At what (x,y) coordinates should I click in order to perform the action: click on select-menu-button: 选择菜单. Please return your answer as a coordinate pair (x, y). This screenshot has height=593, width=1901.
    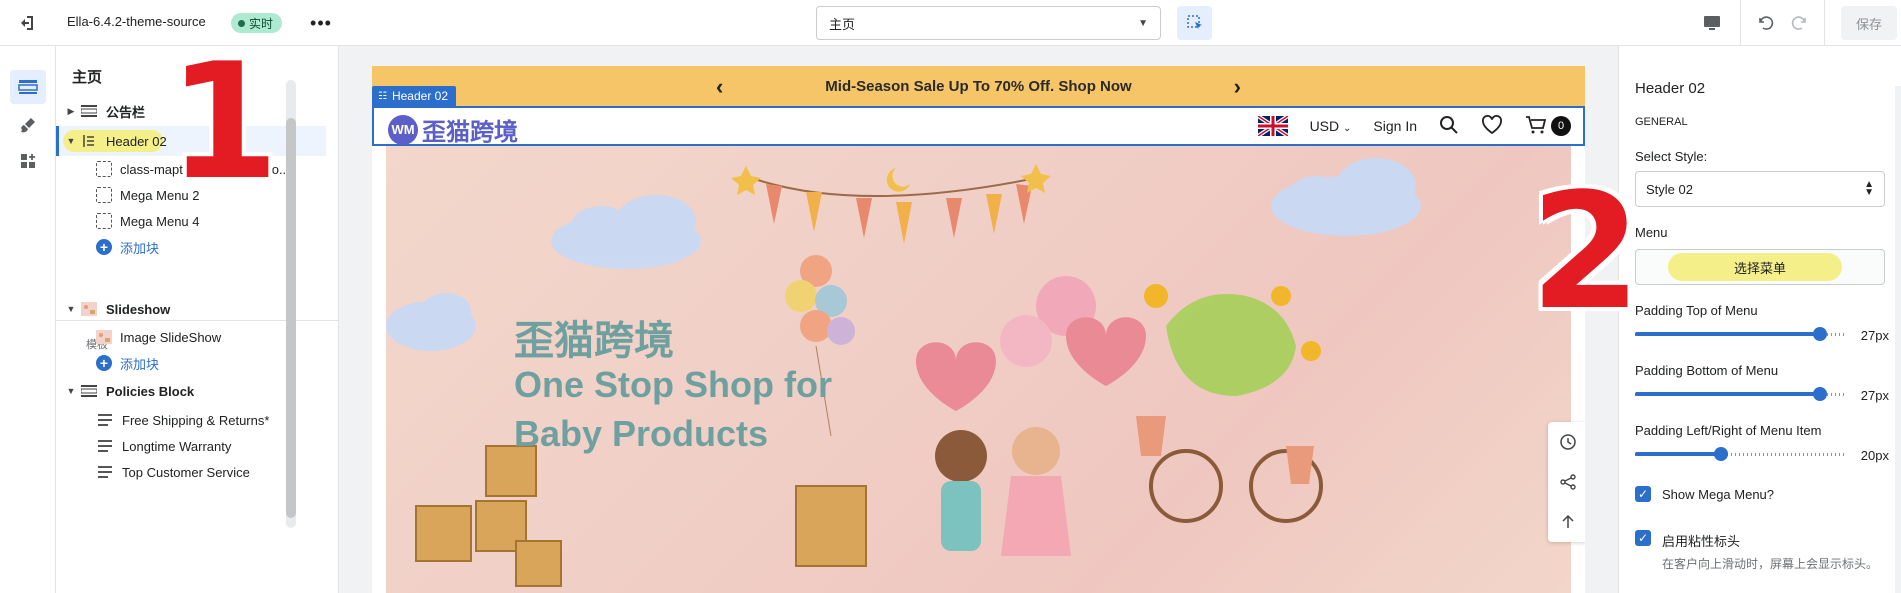
    Looking at the image, I should click on (1760, 267).